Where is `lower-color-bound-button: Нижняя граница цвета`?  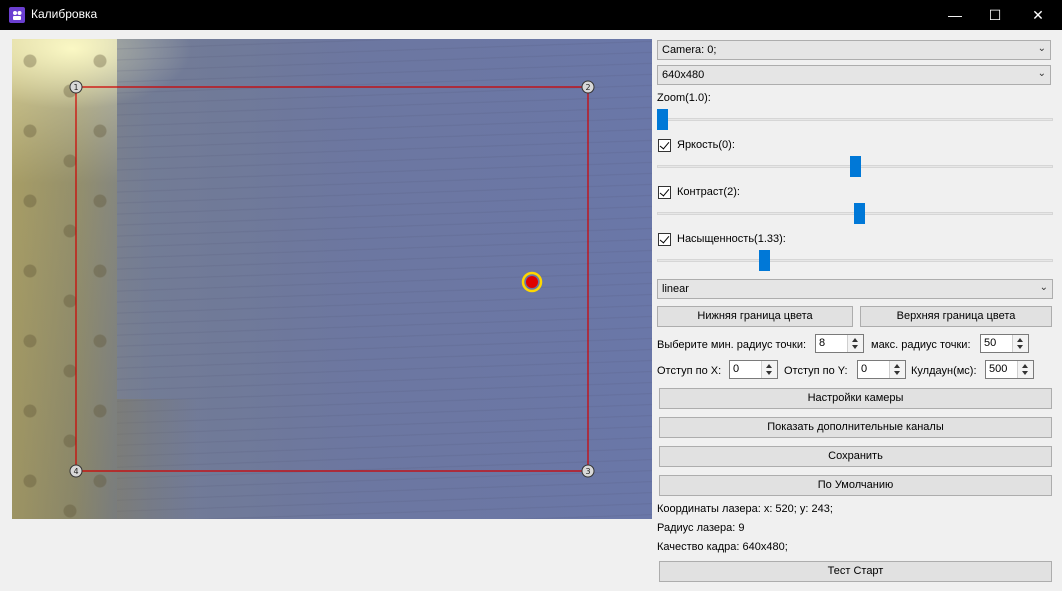 lower-color-bound-button: Нижняя граница цвета is located at coordinates (755, 316).